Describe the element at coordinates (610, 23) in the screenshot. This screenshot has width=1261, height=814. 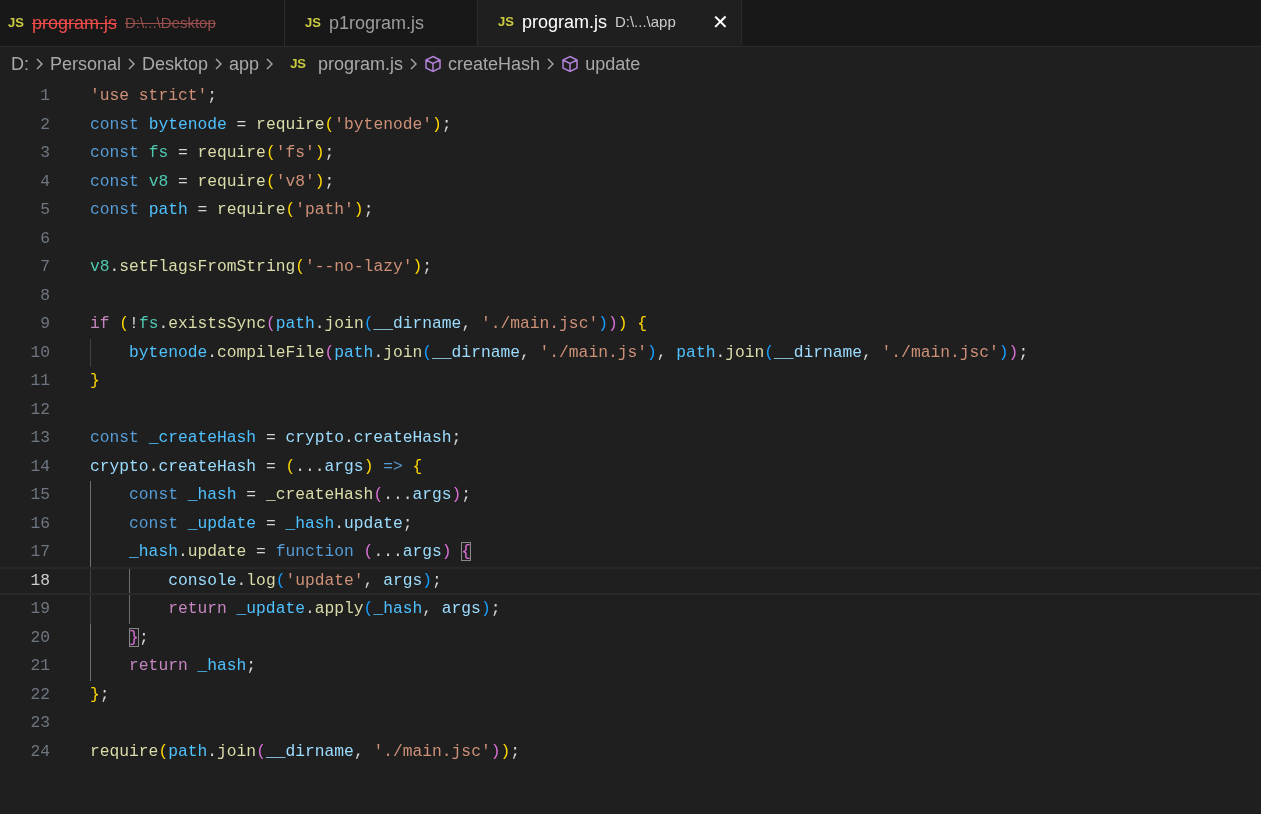
I see `editor-tab: JS program.js D:\...\app ✕` at that location.